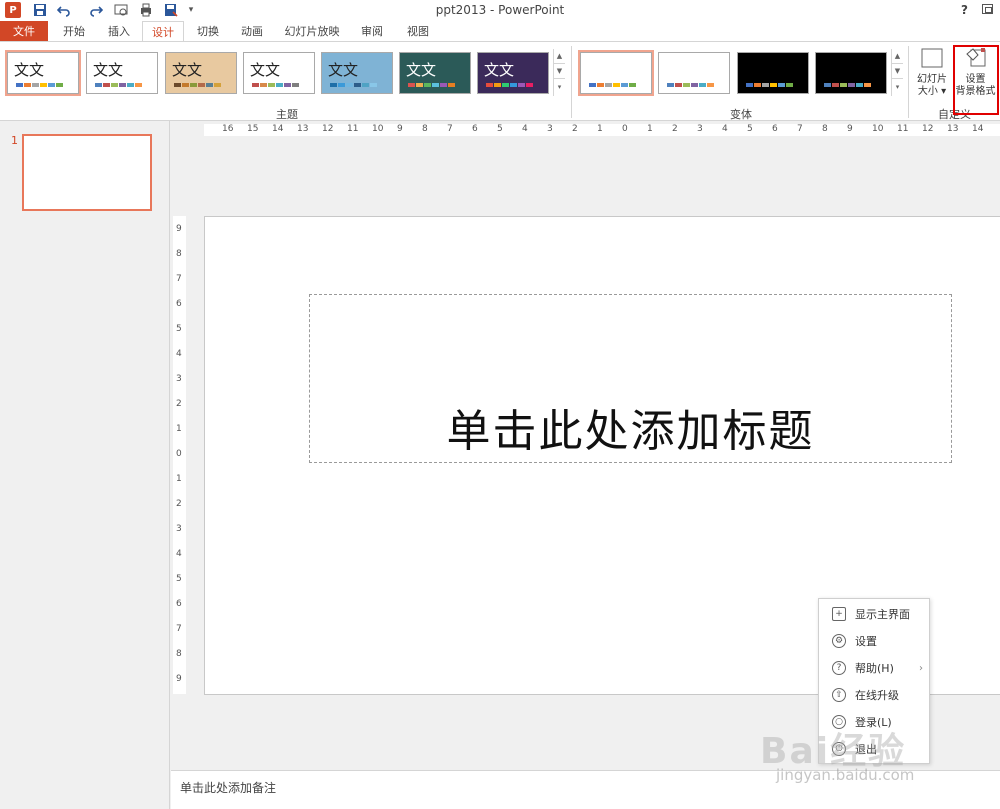 The height and width of the screenshot is (809, 1000). I want to click on window-title: ppt2013 - PowerPoint, so click(500, 10).